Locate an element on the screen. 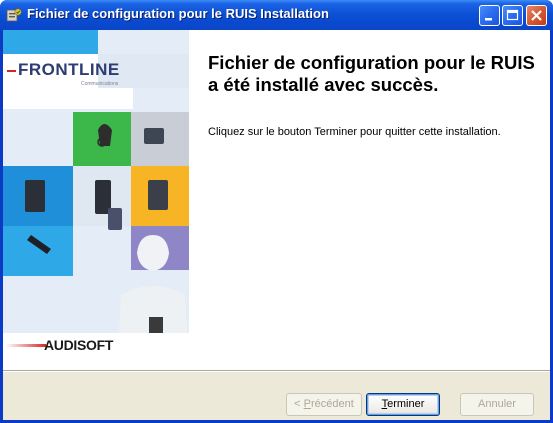 The height and width of the screenshot is (423, 553). close-icon is located at coordinates (536, 15).